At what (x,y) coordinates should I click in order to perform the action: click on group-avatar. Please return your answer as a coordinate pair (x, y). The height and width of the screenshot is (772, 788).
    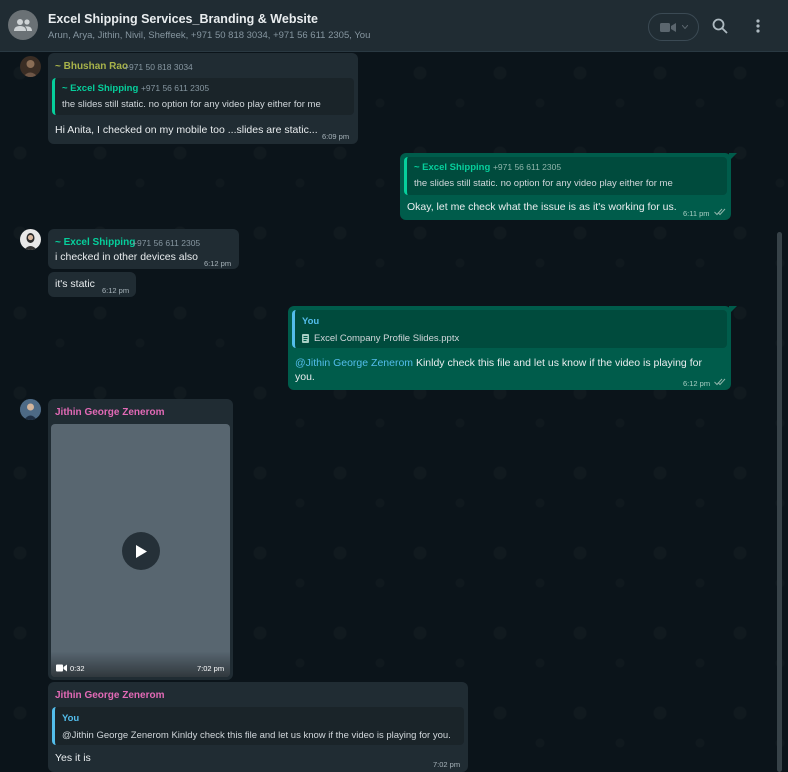
    Looking at the image, I should click on (23, 25).